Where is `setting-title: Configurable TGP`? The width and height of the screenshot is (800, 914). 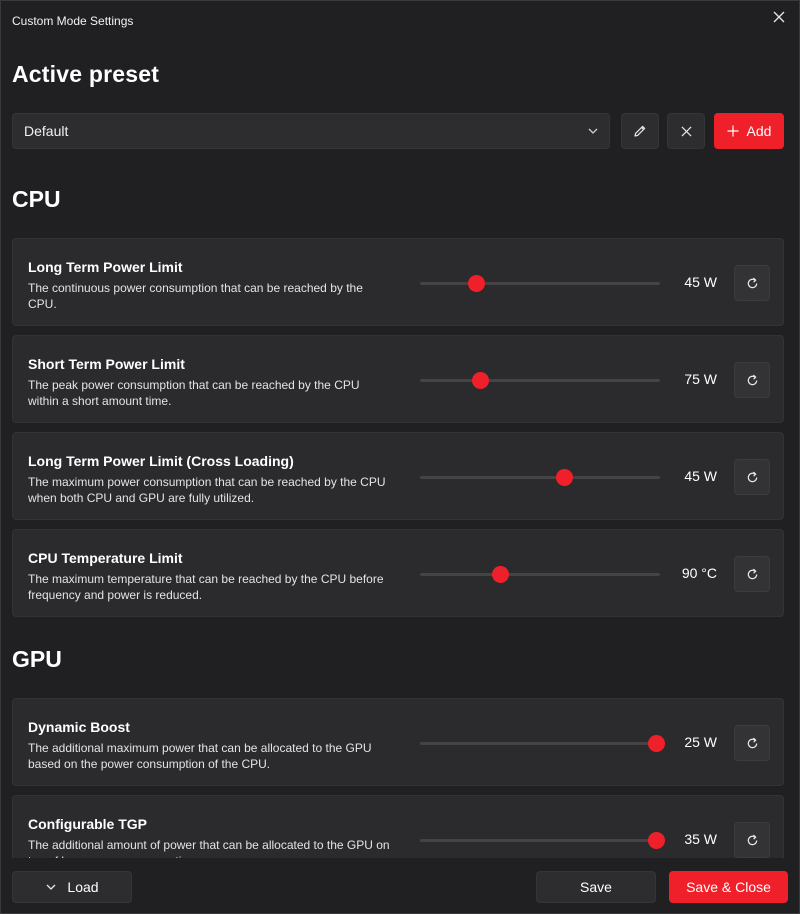 setting-title: Configurable TGP is located at coordinates (87, 824).